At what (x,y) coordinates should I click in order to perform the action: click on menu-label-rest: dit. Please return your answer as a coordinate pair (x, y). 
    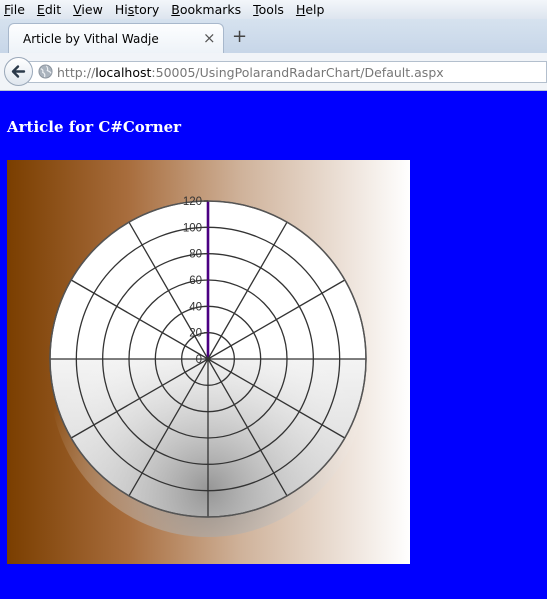
    Looking at the image, I should click on (53, 9).